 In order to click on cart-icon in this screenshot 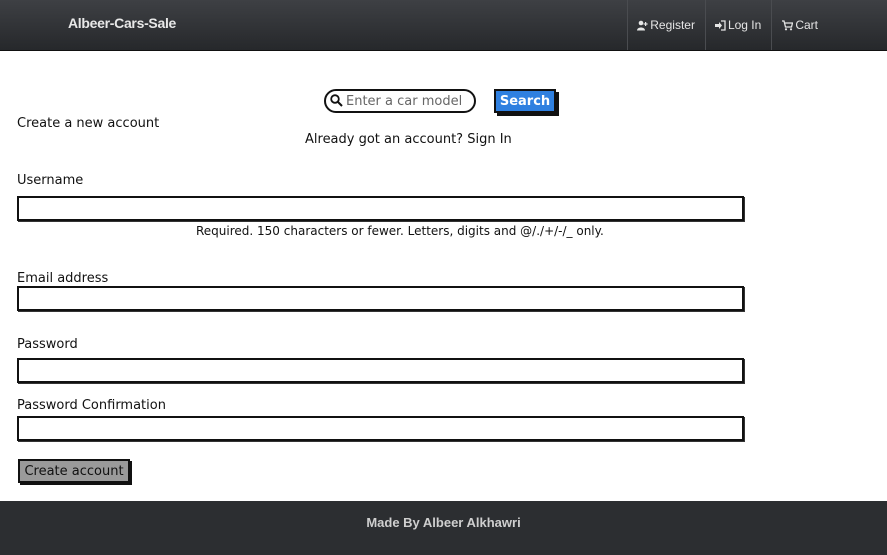, I will do `click(788, 24)`.